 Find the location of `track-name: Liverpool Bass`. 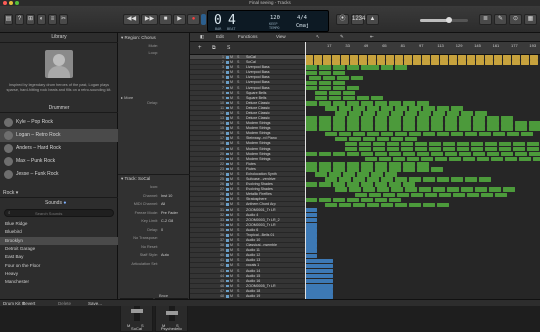

track-name: Liverpool Bass is located at coordinates (275, 67).